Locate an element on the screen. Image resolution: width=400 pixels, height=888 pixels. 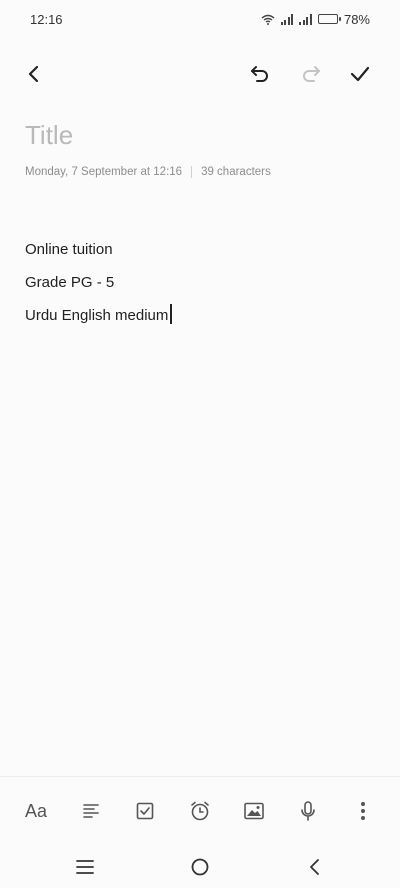
voice-input-button is located at coordinates (308, 811).